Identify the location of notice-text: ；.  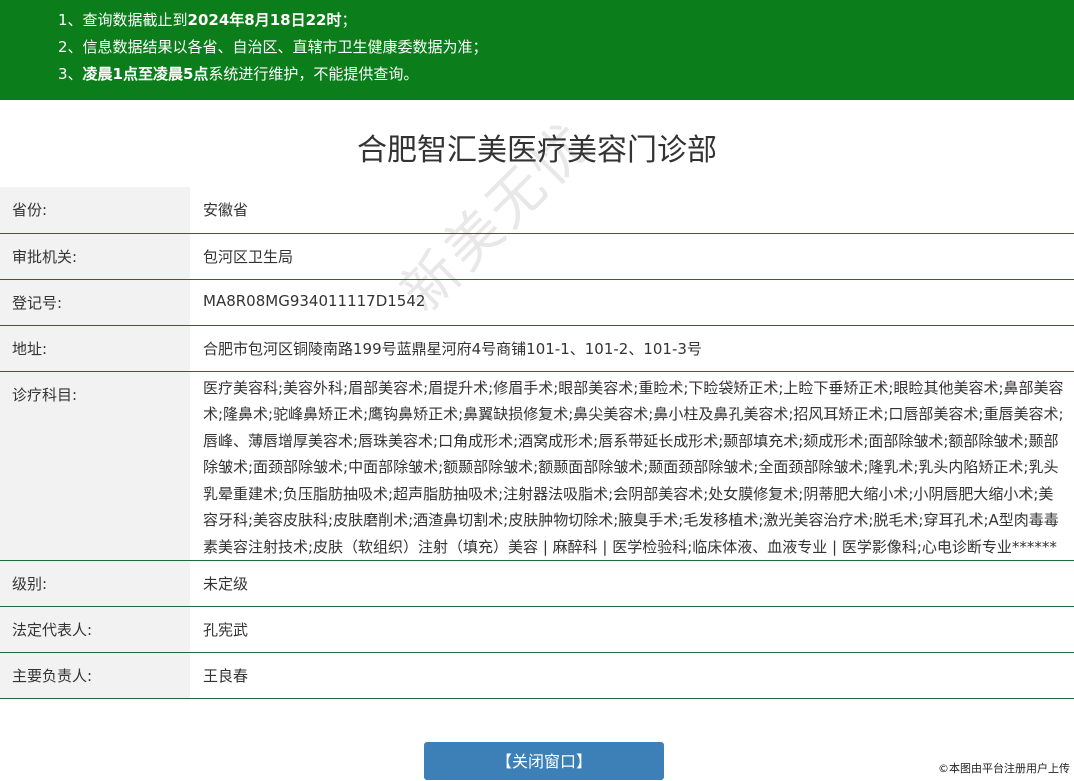
(349, 20).